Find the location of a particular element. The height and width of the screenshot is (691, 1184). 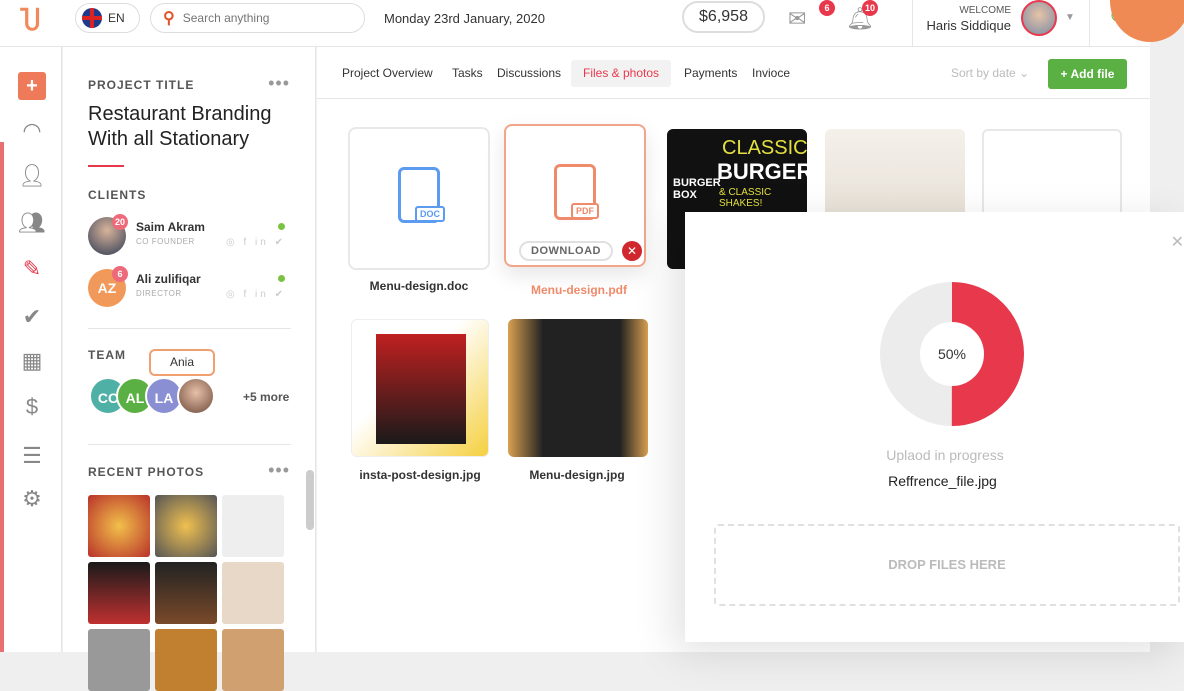

poster-text: & CLASSIC SHAKES! is located at coordinates (745, 198).